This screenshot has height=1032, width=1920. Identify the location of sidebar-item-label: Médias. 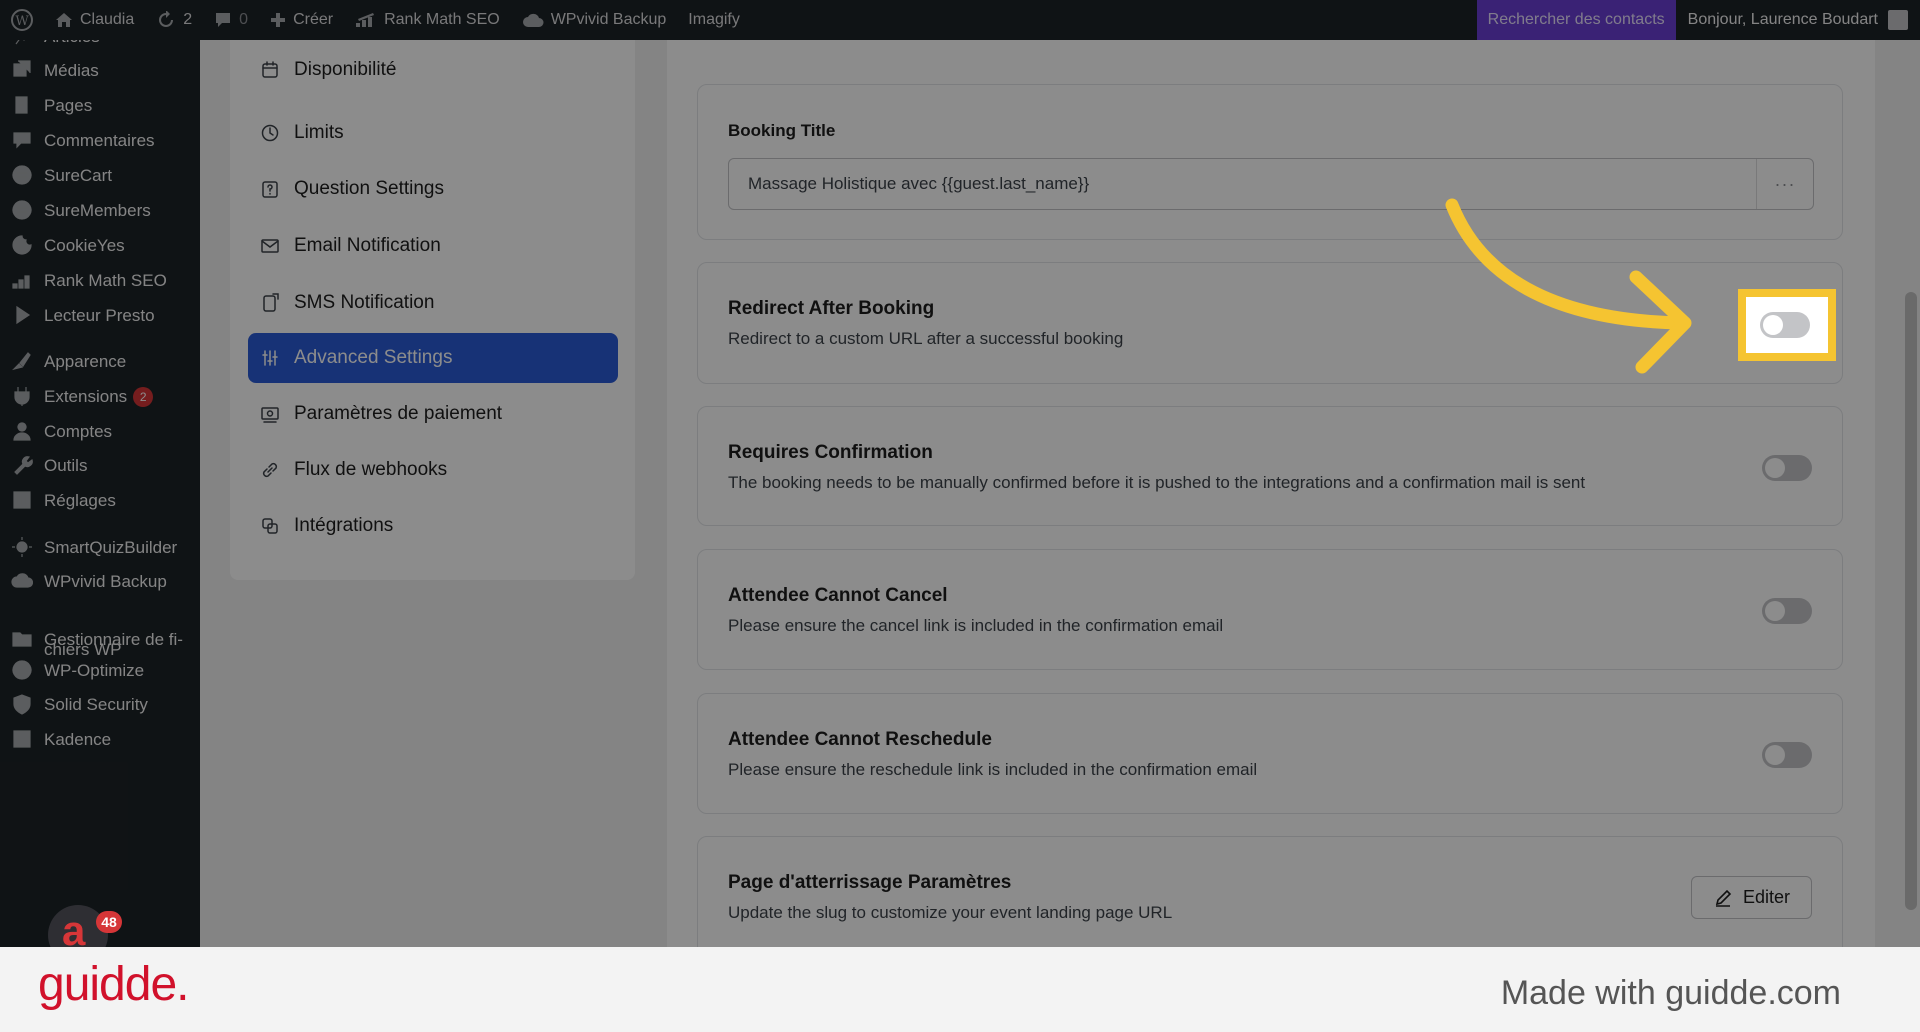
(71, 70).